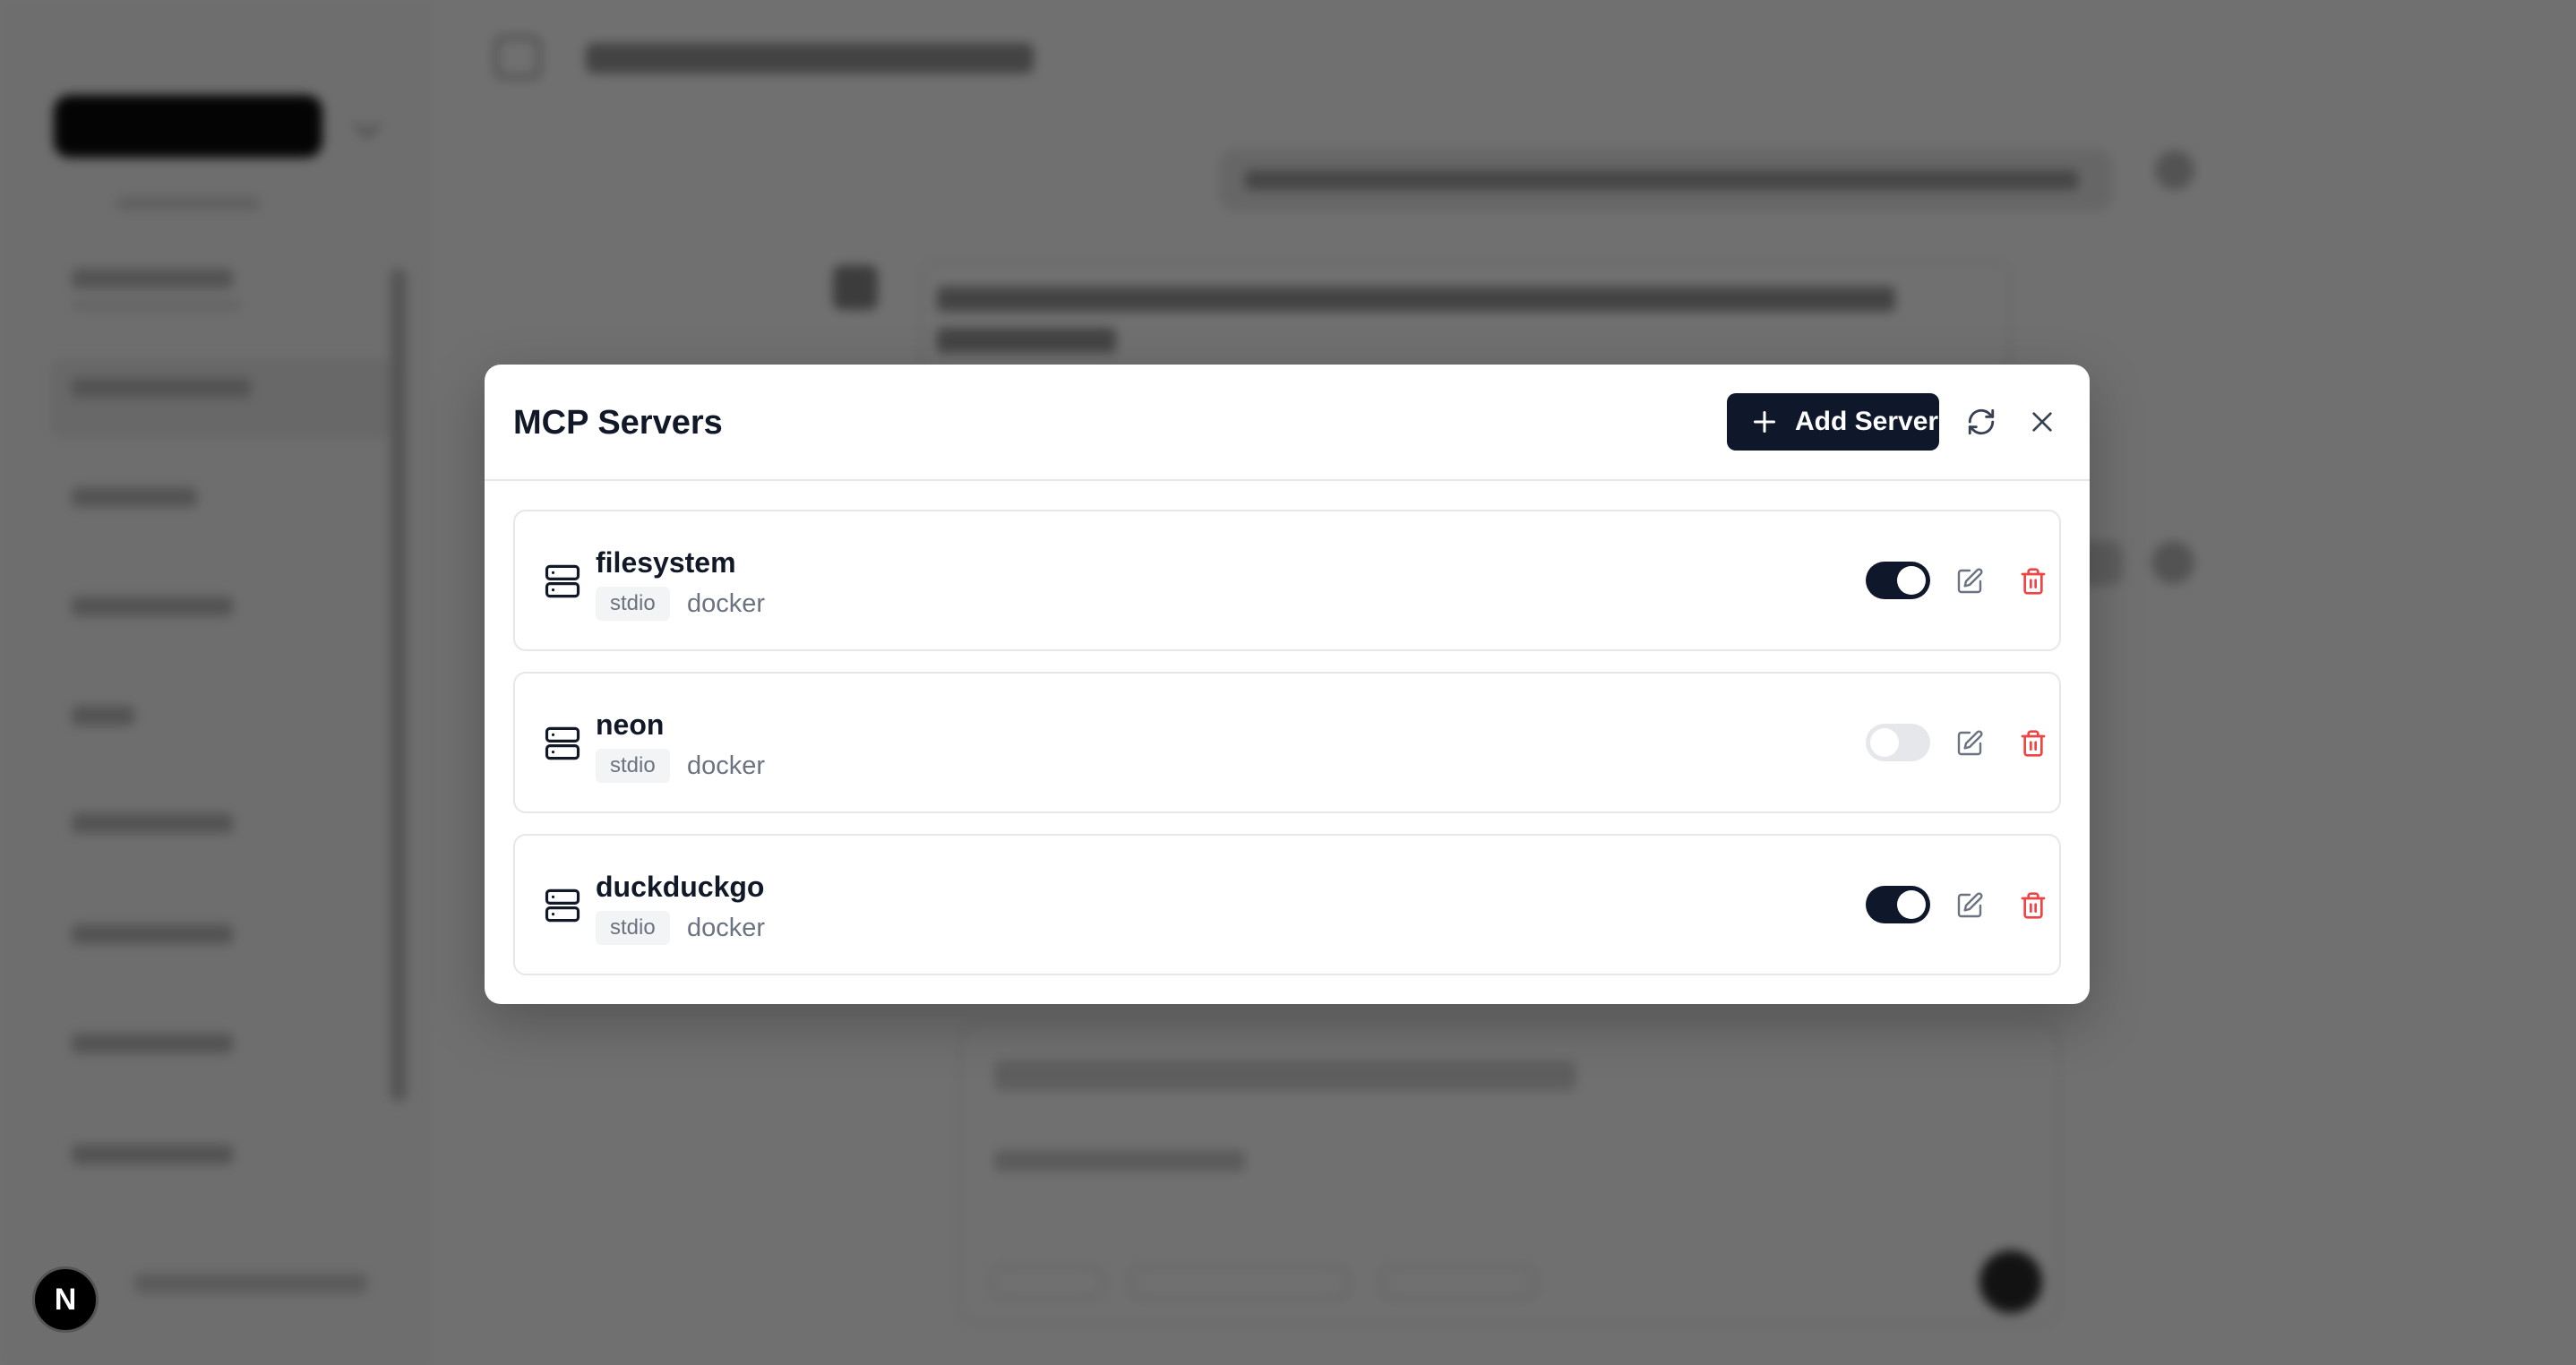  I want to click on nextjs-dev-badge: N, so click(65, 1299).